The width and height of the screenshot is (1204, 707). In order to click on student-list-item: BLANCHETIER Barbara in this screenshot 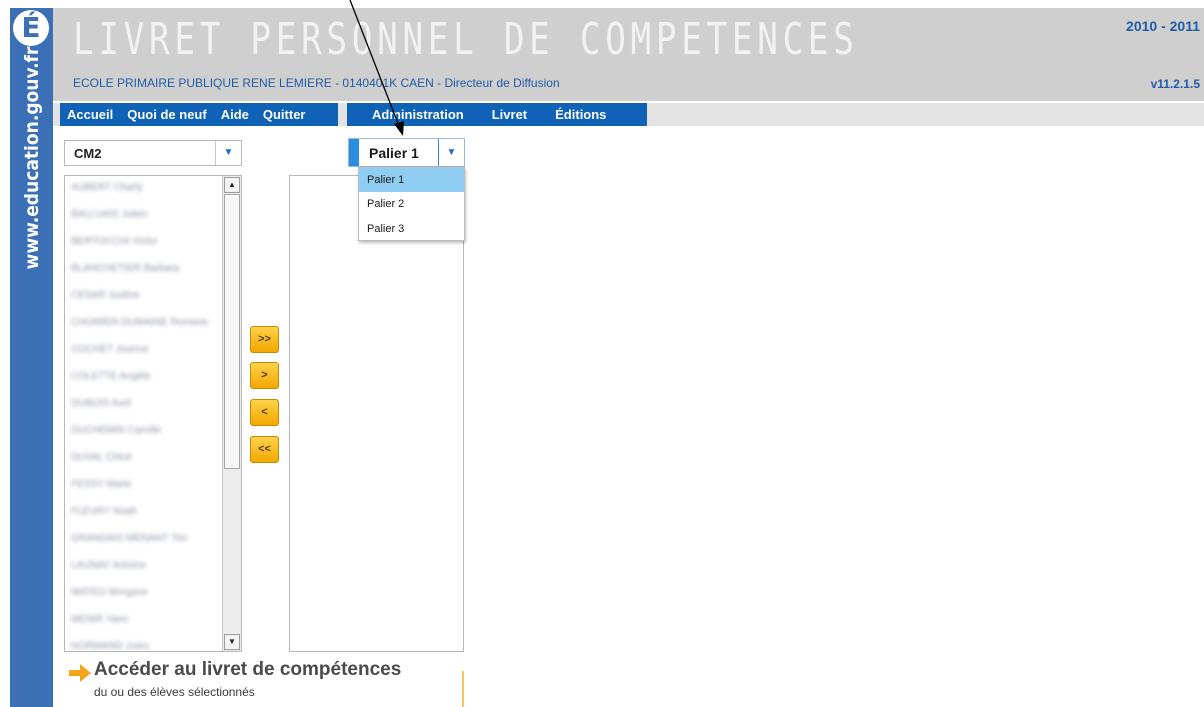, I will do `click(125, 270)`.